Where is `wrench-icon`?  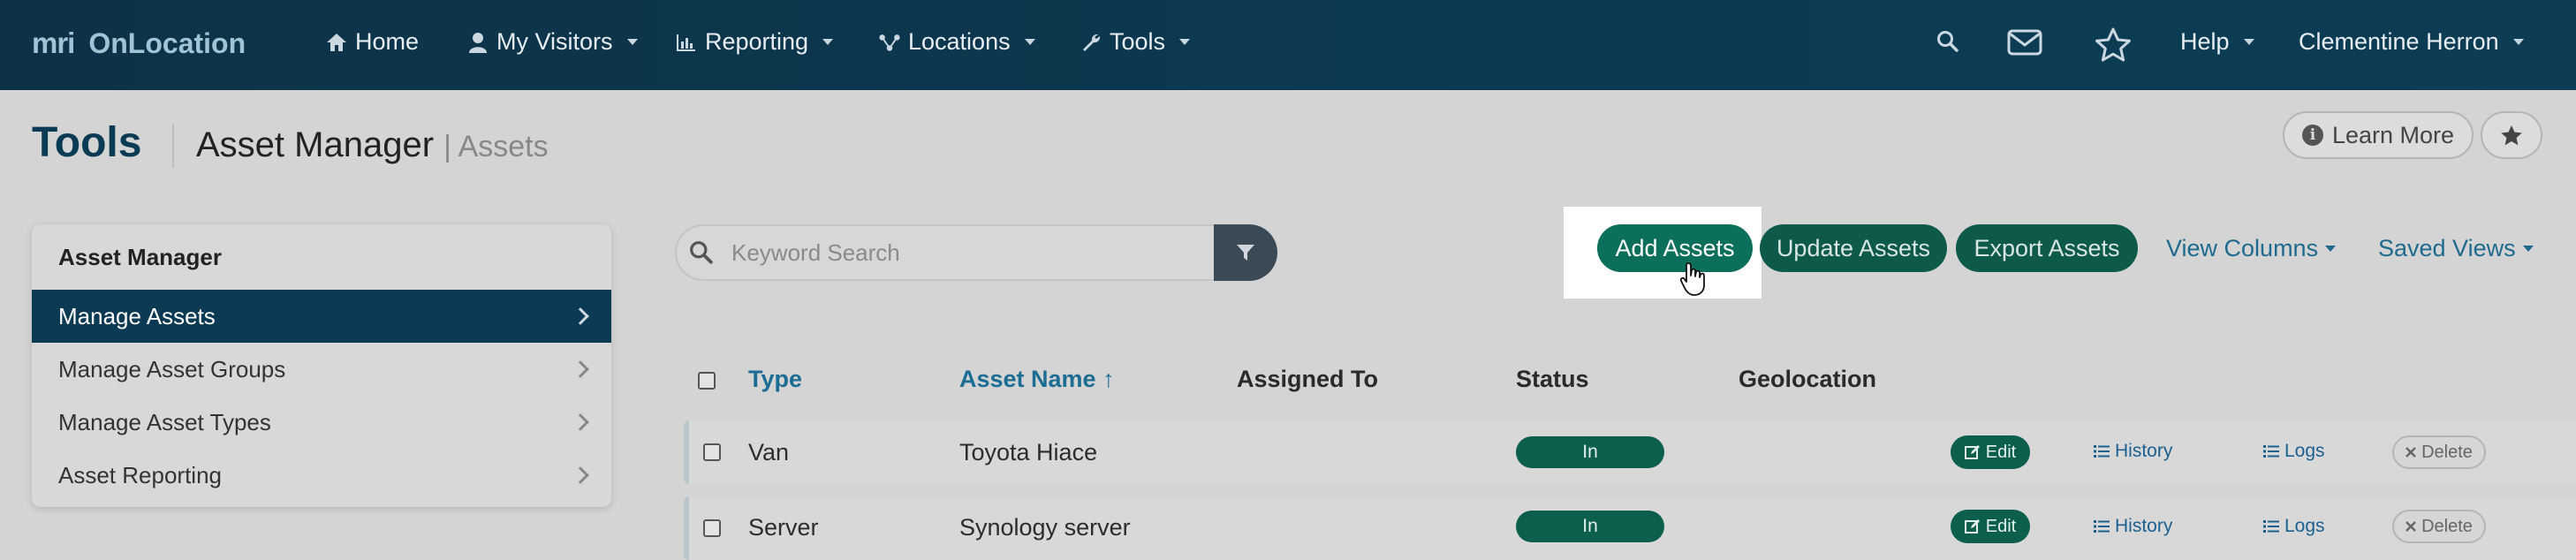
wrench-icon is located at coordinates (1091, 42).